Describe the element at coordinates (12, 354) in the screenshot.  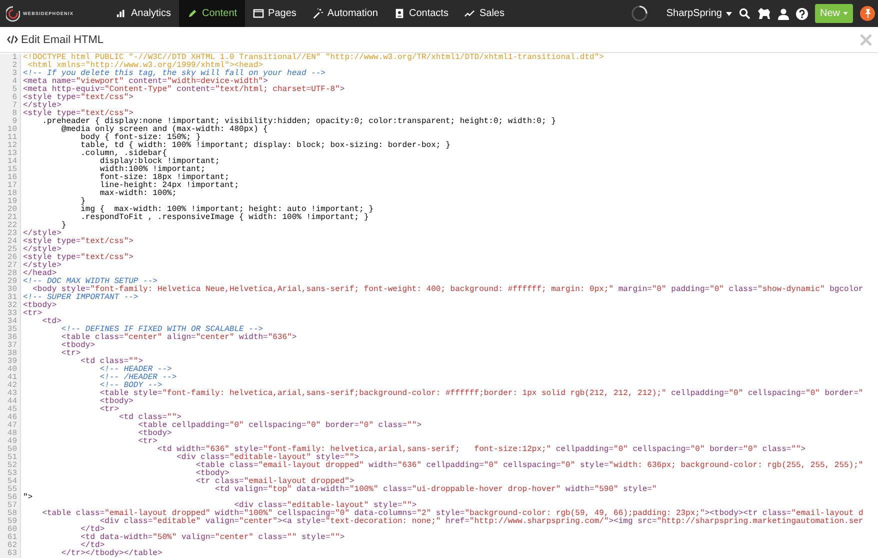
I see `line-number: 38` at that location.